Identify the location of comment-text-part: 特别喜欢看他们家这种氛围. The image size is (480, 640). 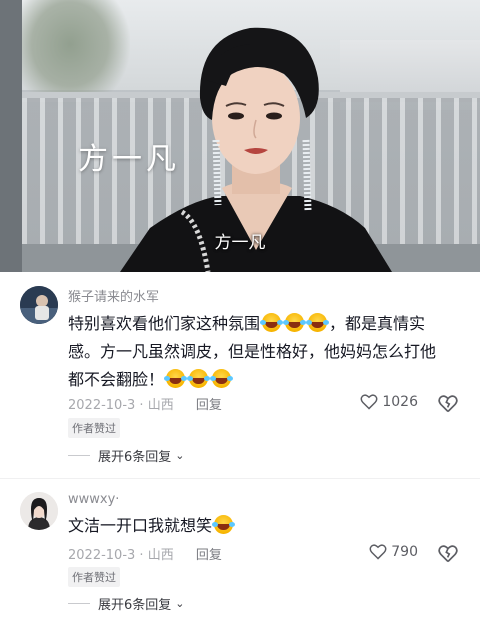
(164, 323).